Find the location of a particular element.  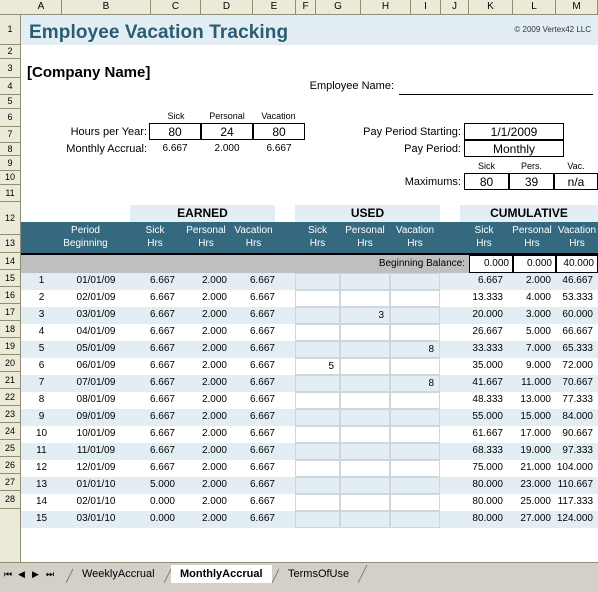

row-header-9: 9 is located at coordinates (10, 163).